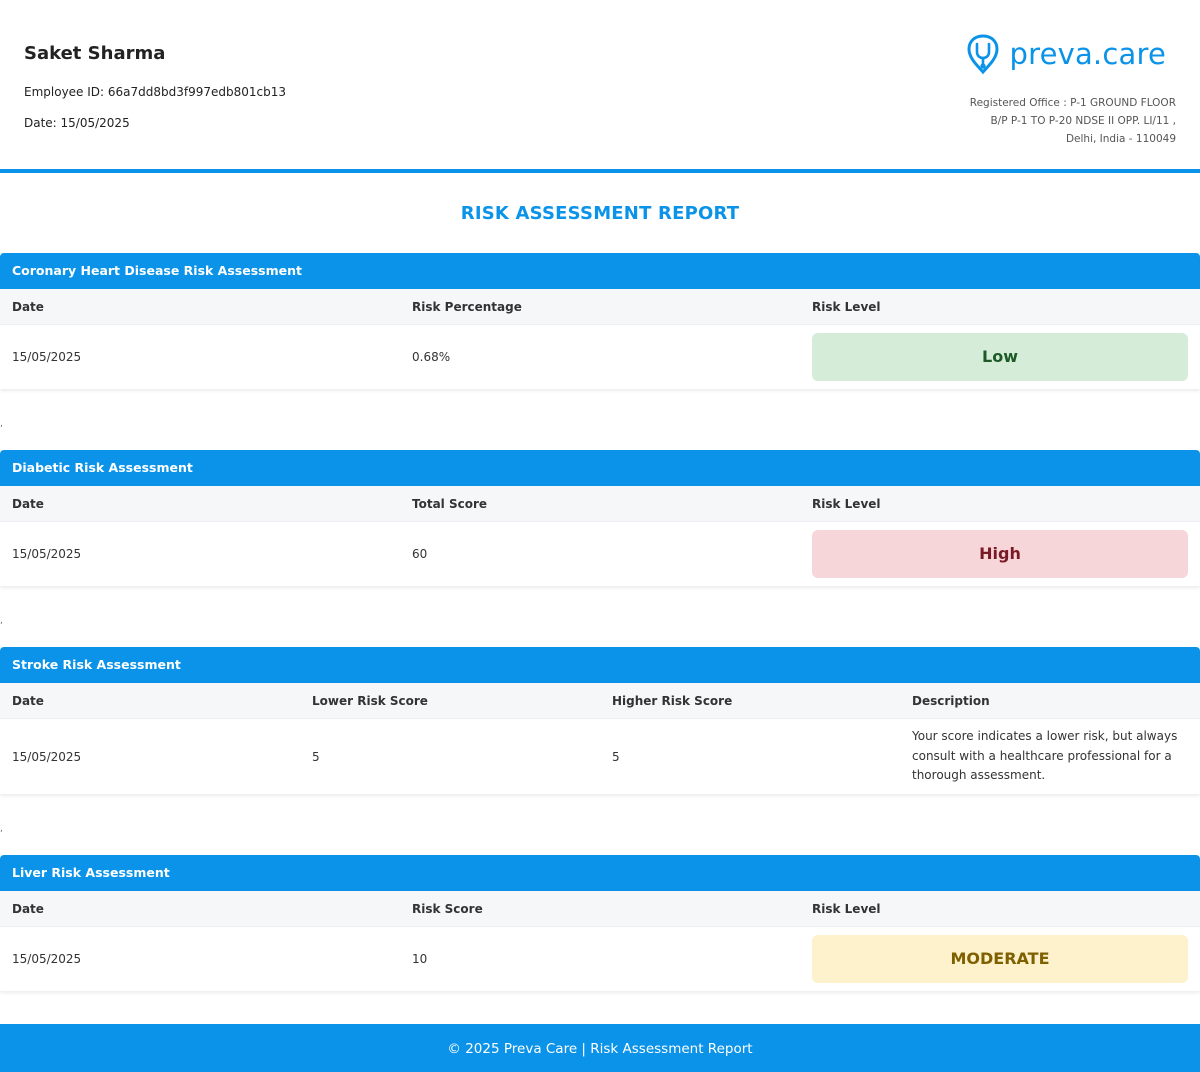  Describe the element at coordinates (600, 909) in the screenshot. I see `table-header: Date Risk Score Risk Level` at that location.